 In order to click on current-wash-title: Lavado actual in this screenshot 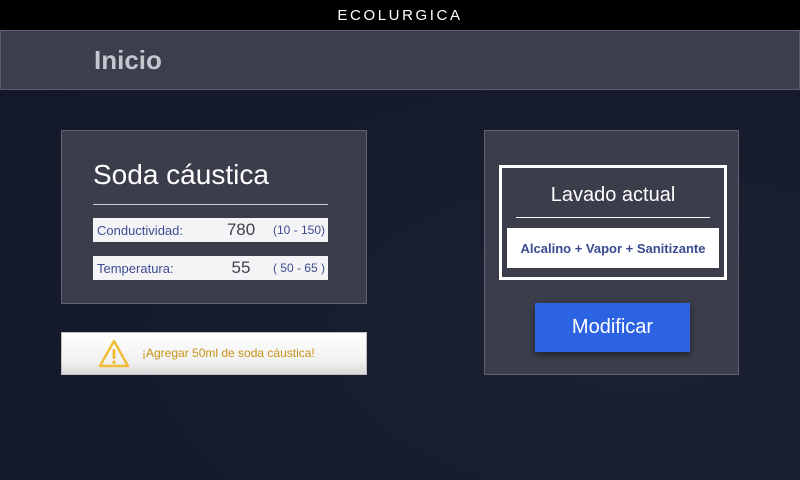, I will do `click(613, 195)`.